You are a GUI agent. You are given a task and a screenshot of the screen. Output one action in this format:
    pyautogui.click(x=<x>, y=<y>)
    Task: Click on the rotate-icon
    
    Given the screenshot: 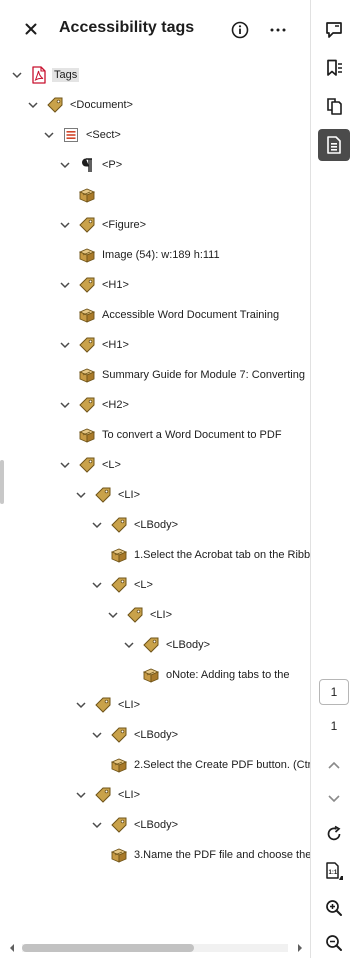 What is the action you would take?
    pyautogui.click(x=334, y=833)
    